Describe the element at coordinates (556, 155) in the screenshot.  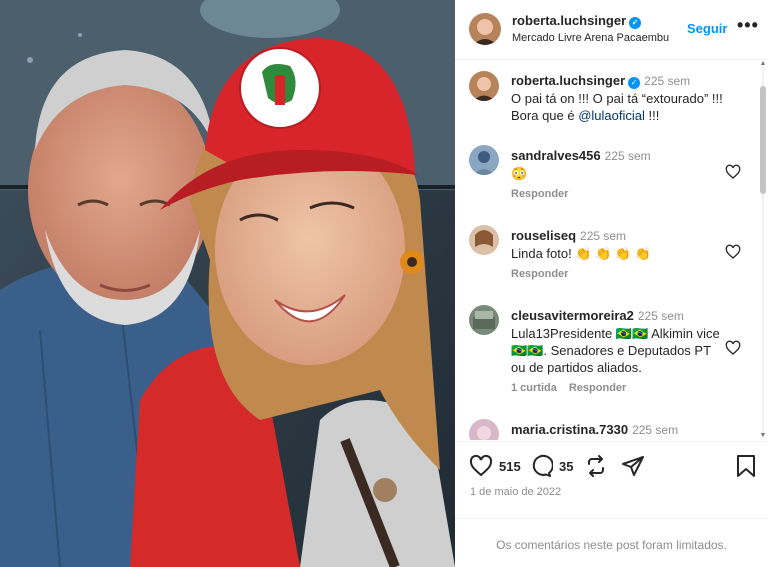
I see `comment-username: sandralves456` at that location.